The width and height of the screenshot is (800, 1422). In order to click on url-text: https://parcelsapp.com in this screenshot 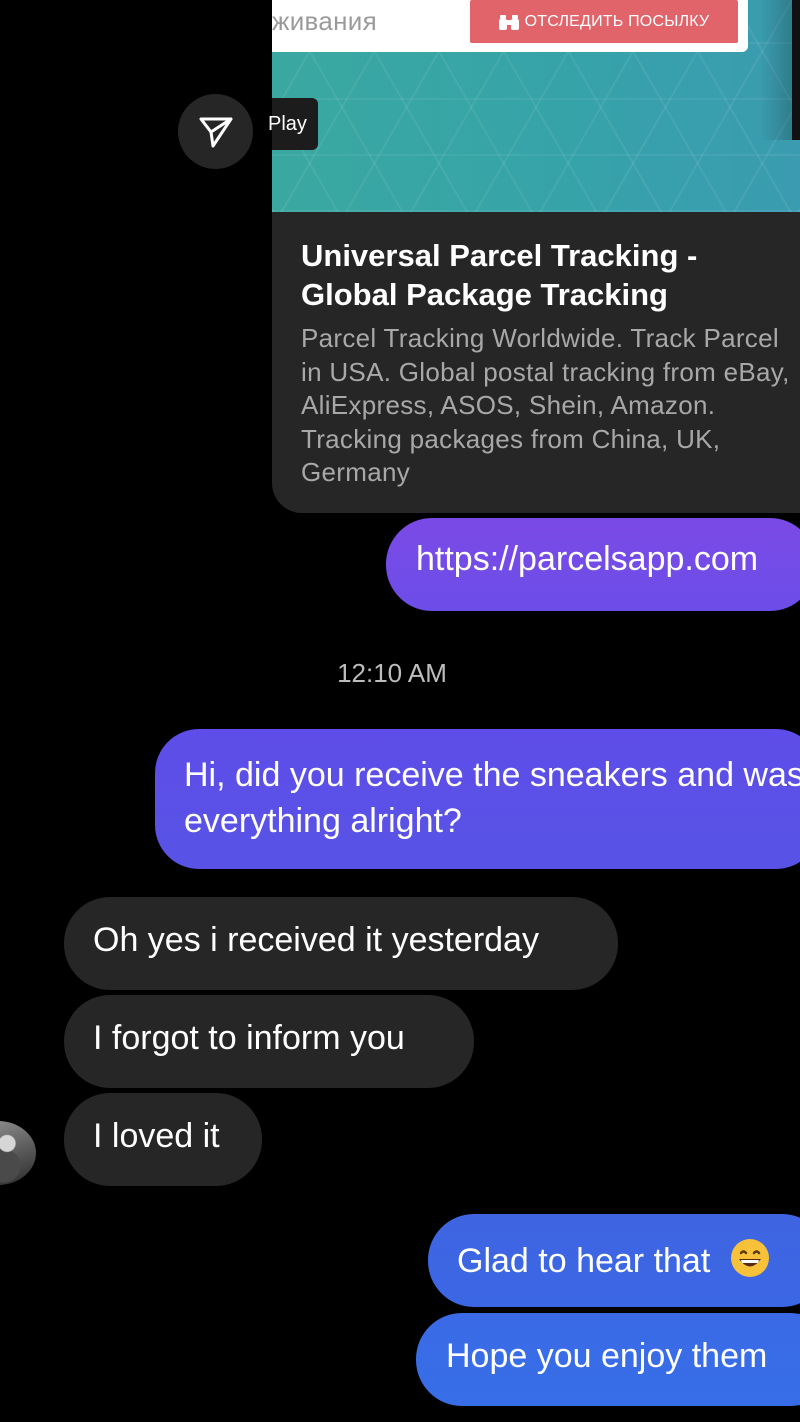, I will do `click(587, 559)`.